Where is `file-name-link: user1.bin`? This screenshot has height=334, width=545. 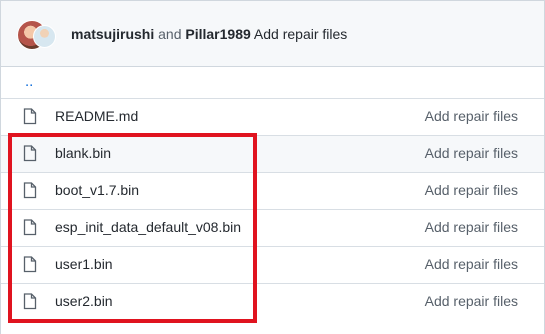 file-name-link: user1.bin is located at coordinates (84, 264).